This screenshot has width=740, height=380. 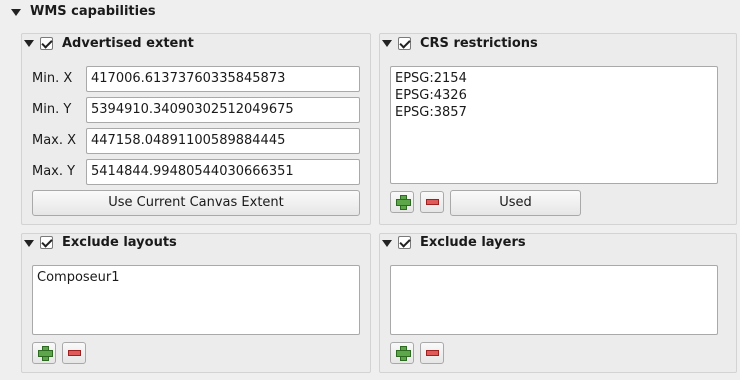 What do you see at coordinates (119, 242) in the screenshot?
I see `exclude-layouts-title: Exclude layouts` at bounding box center [119, 242].